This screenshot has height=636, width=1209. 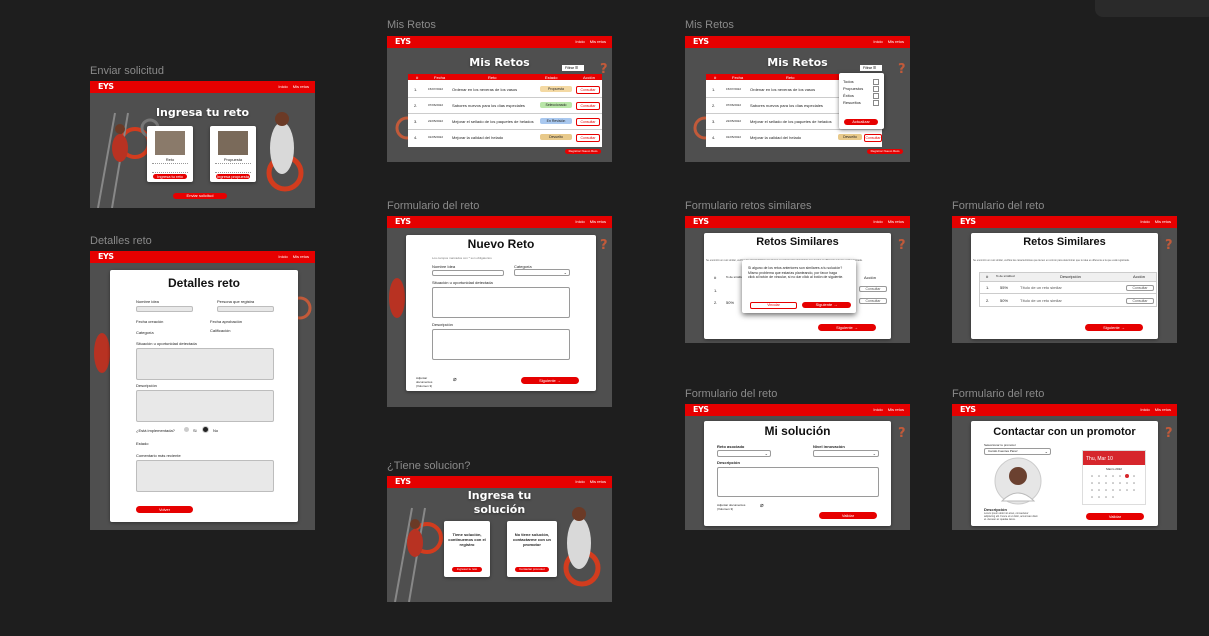 I want to click on filter-option-todos: Todos, so click(x=848, y=81).